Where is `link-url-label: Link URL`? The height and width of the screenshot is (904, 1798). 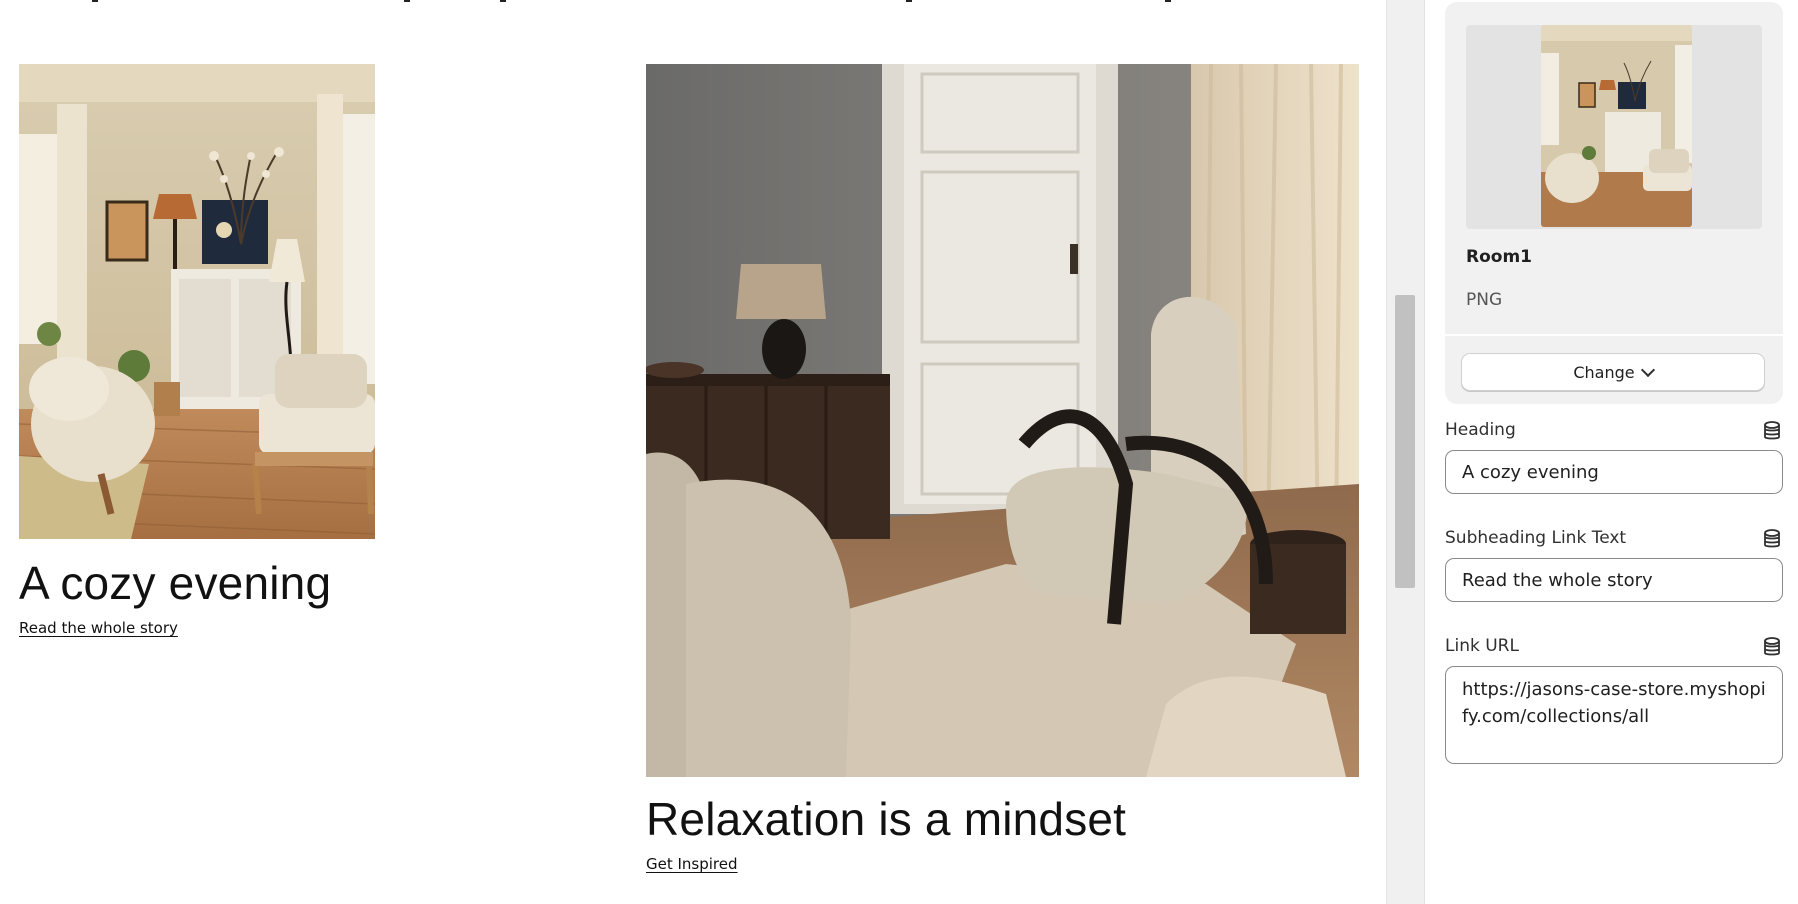 link-url-label: Link URL is located at coordinates (1482, 646).